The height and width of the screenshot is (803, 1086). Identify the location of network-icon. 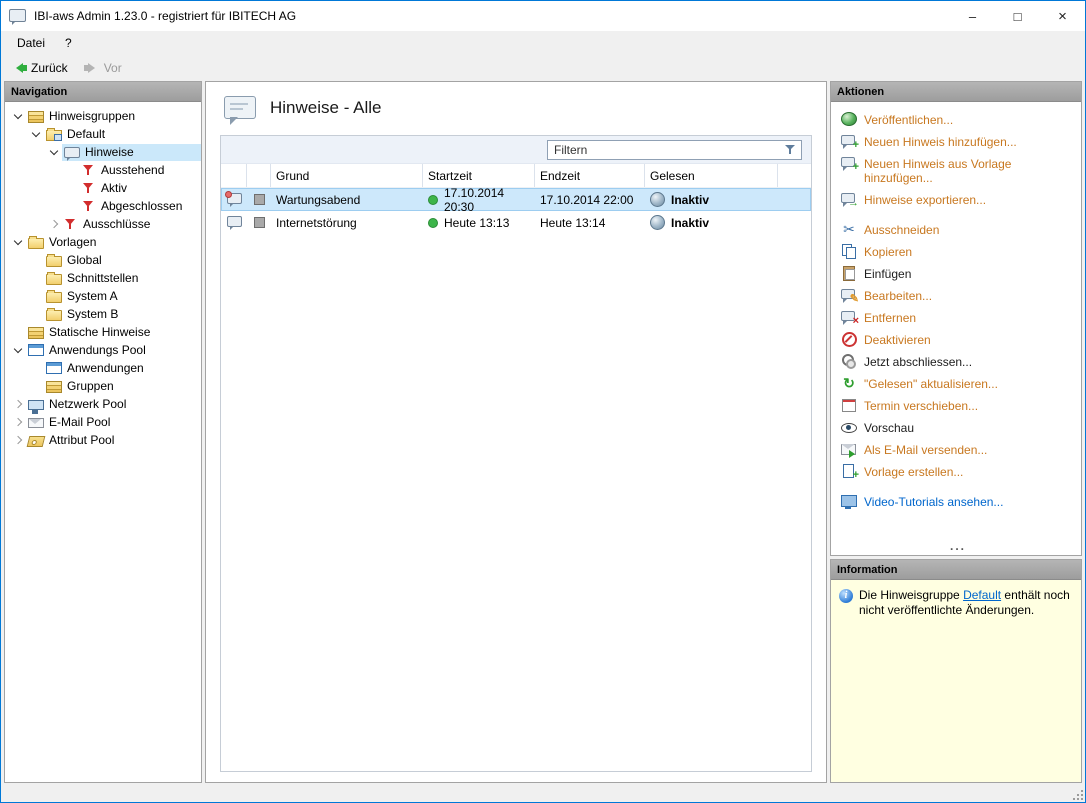
(36, 405).